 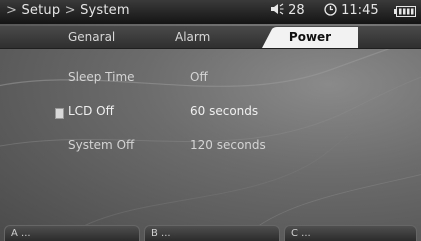 What do you see at coordinates (310, 37) in the screenshot?
I see `tab-power: Power` at bounding box center [310, 37].